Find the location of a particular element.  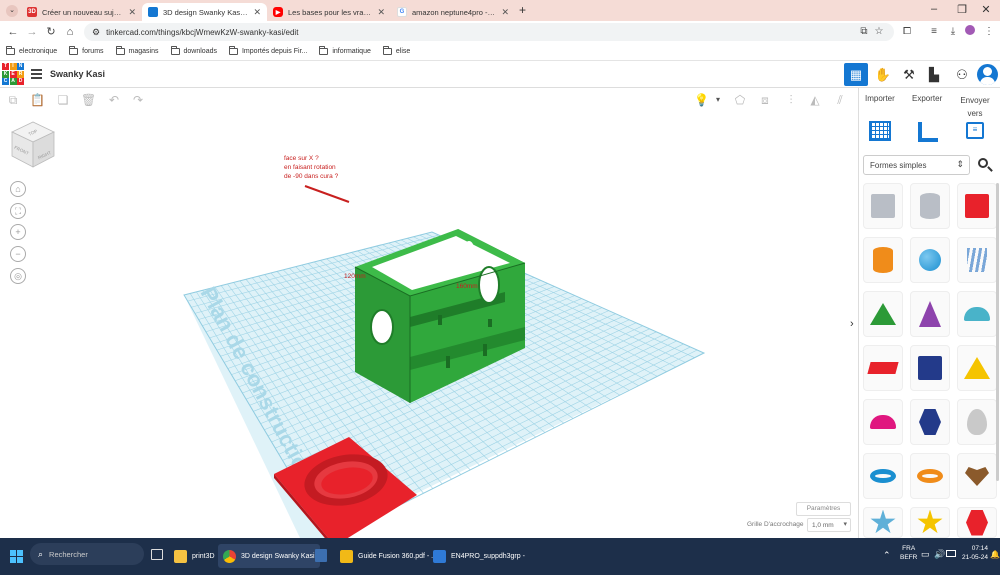

heart-shape is located at coordinates (977, 476).